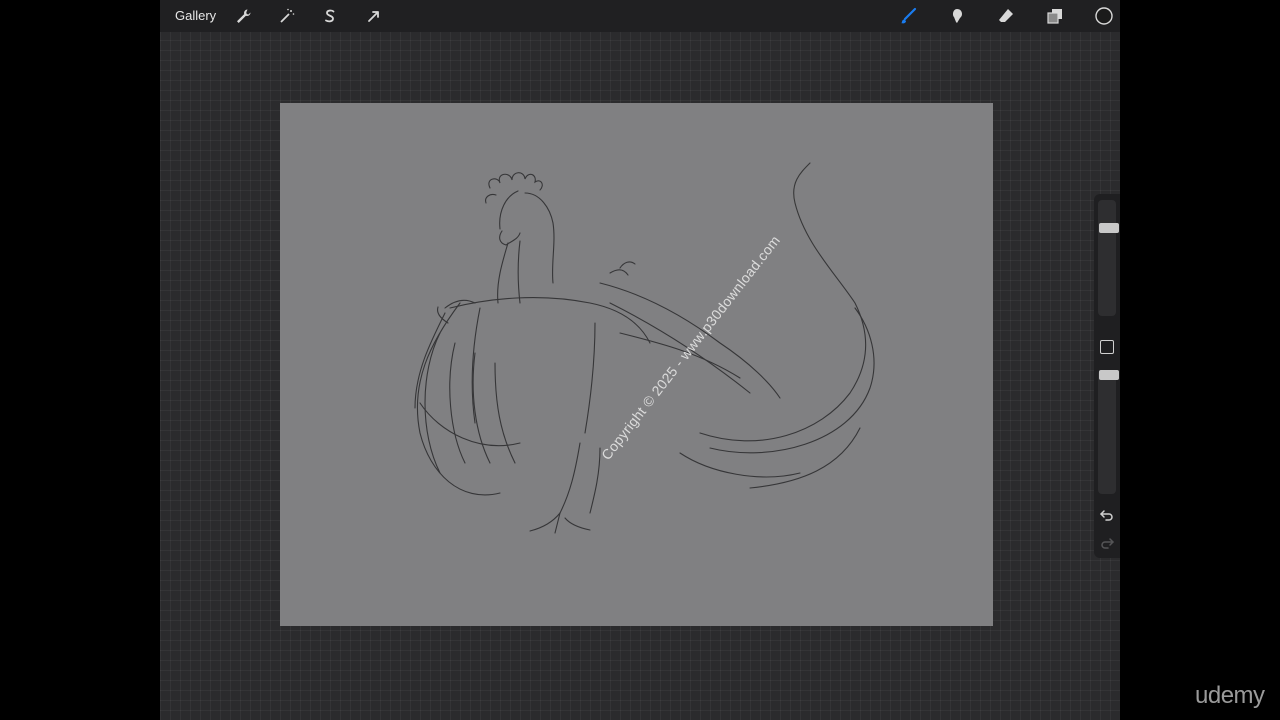 The image size is (1280, 720). I want to click on redo-icon, so click(1107, 543).